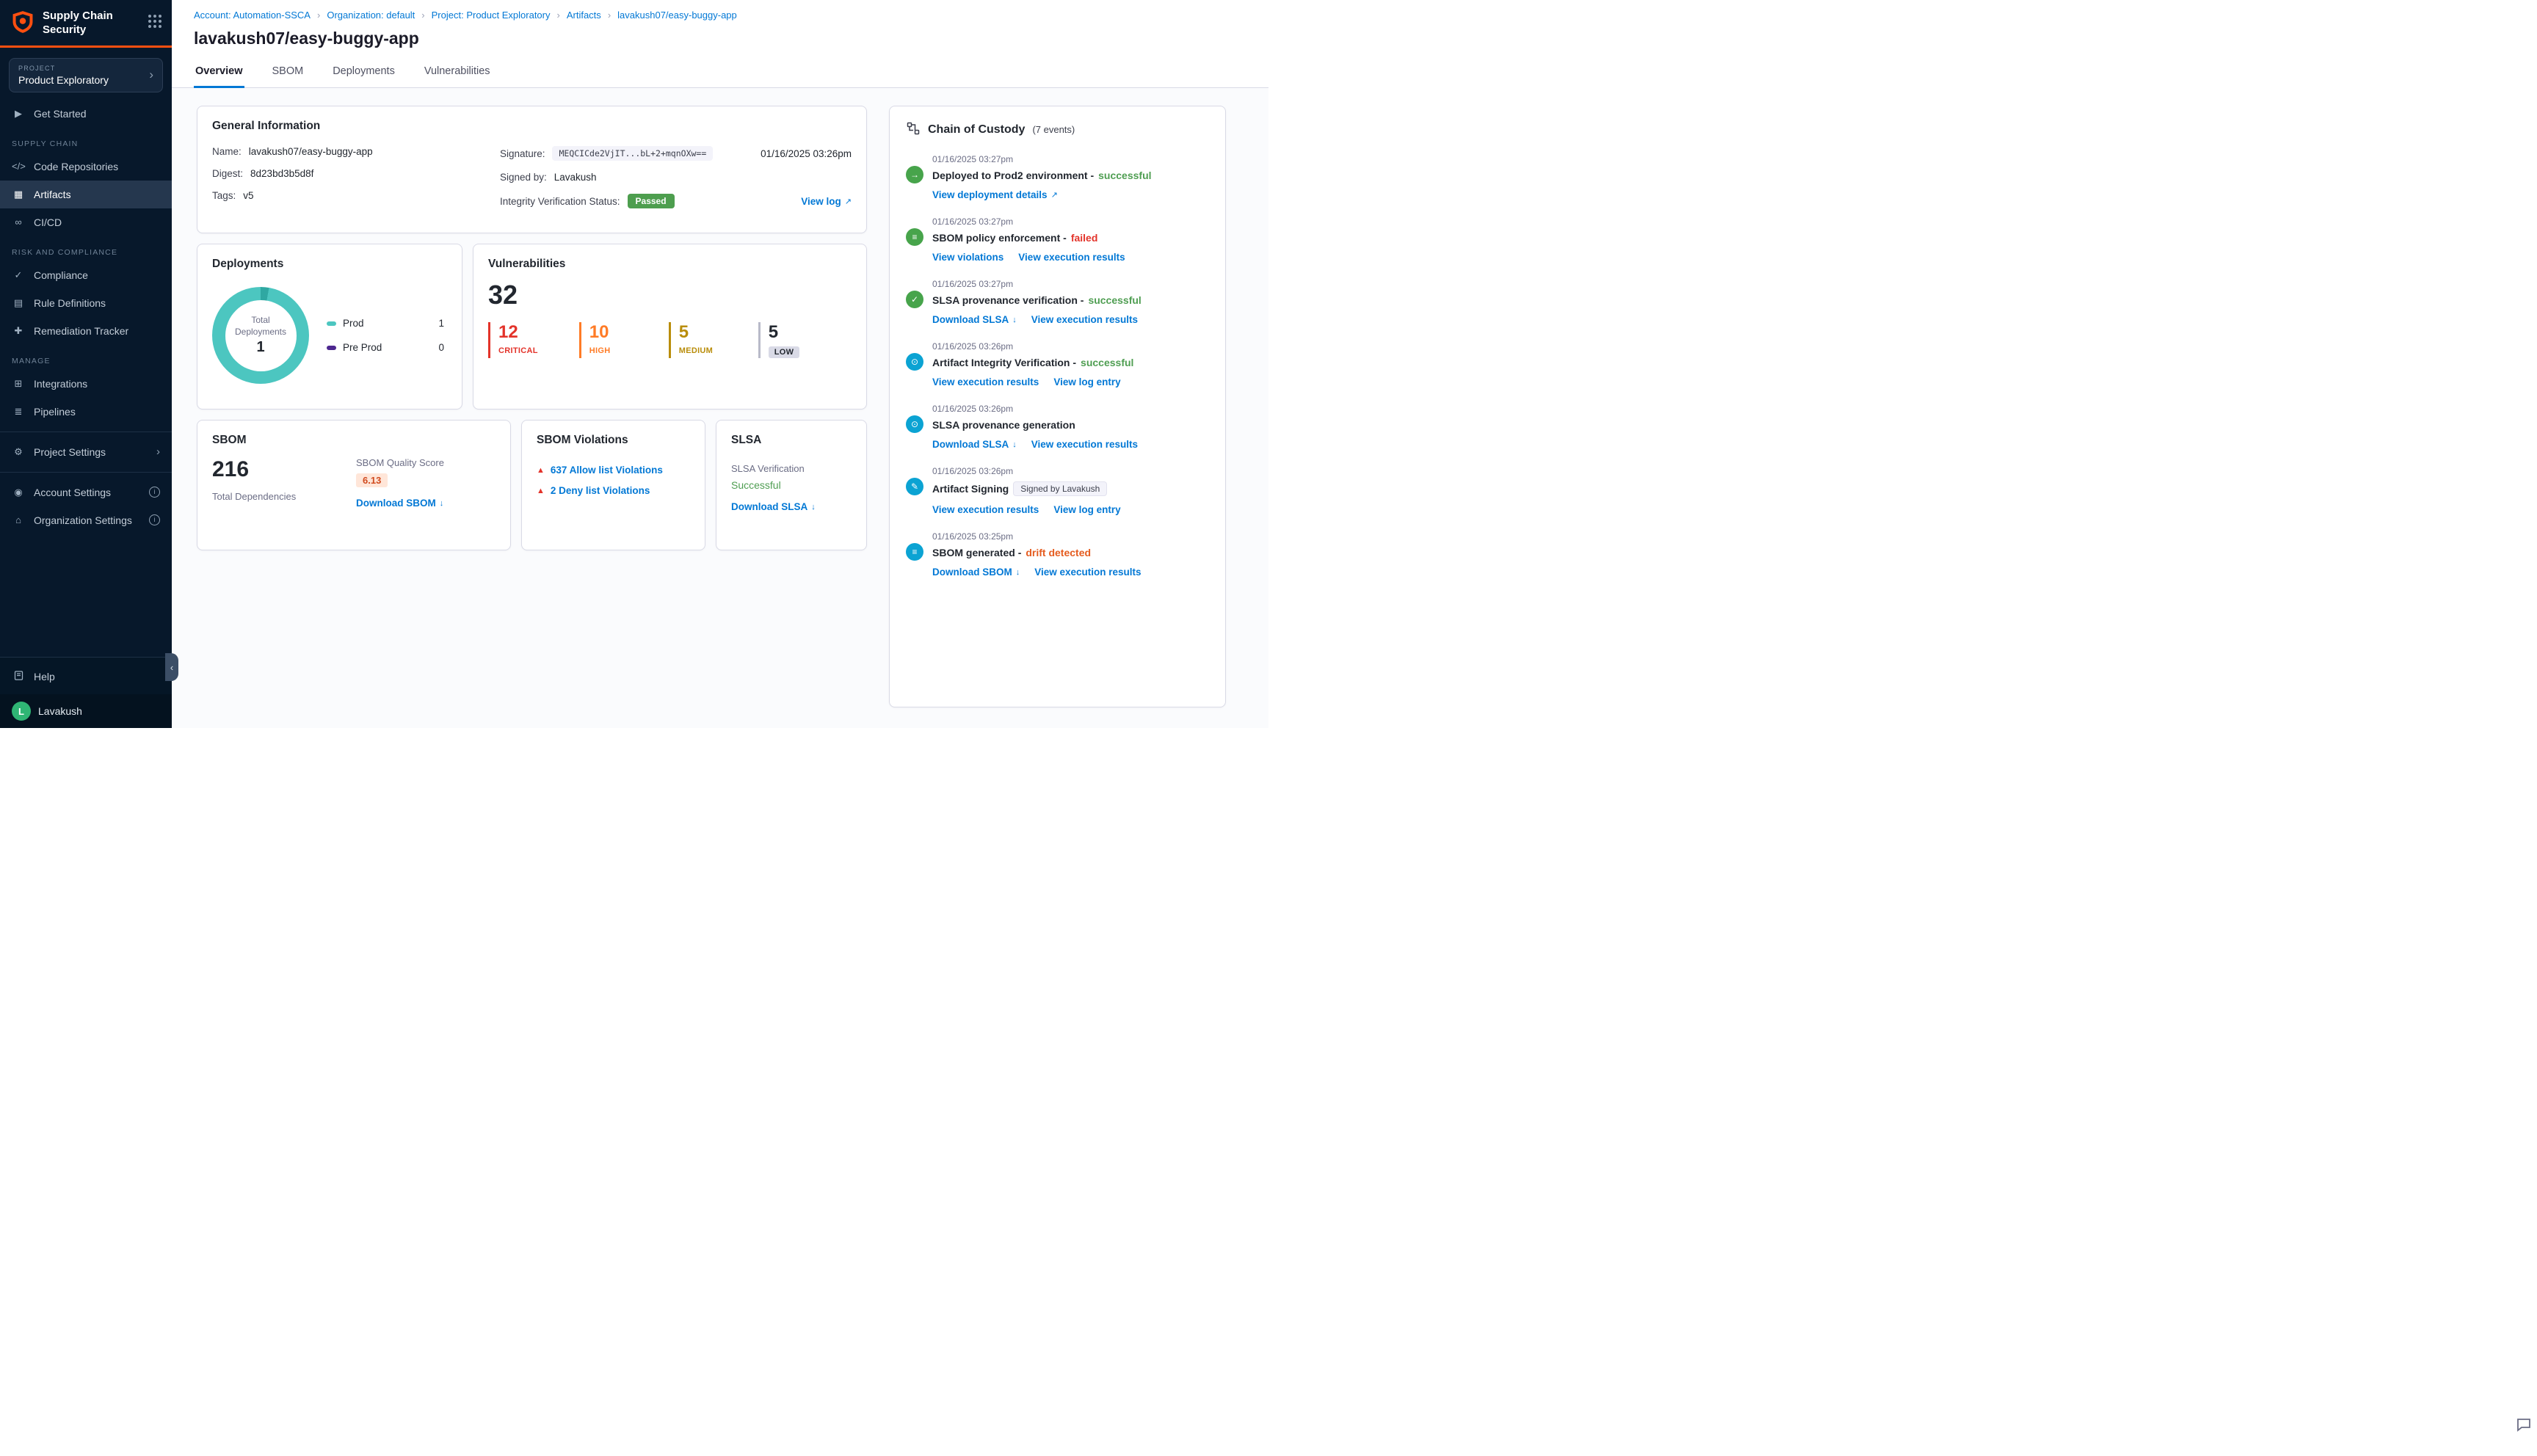 The width and height of the screenshot is (2537, 1456). I want to click on view-log-label: View log, so click(821, 201).